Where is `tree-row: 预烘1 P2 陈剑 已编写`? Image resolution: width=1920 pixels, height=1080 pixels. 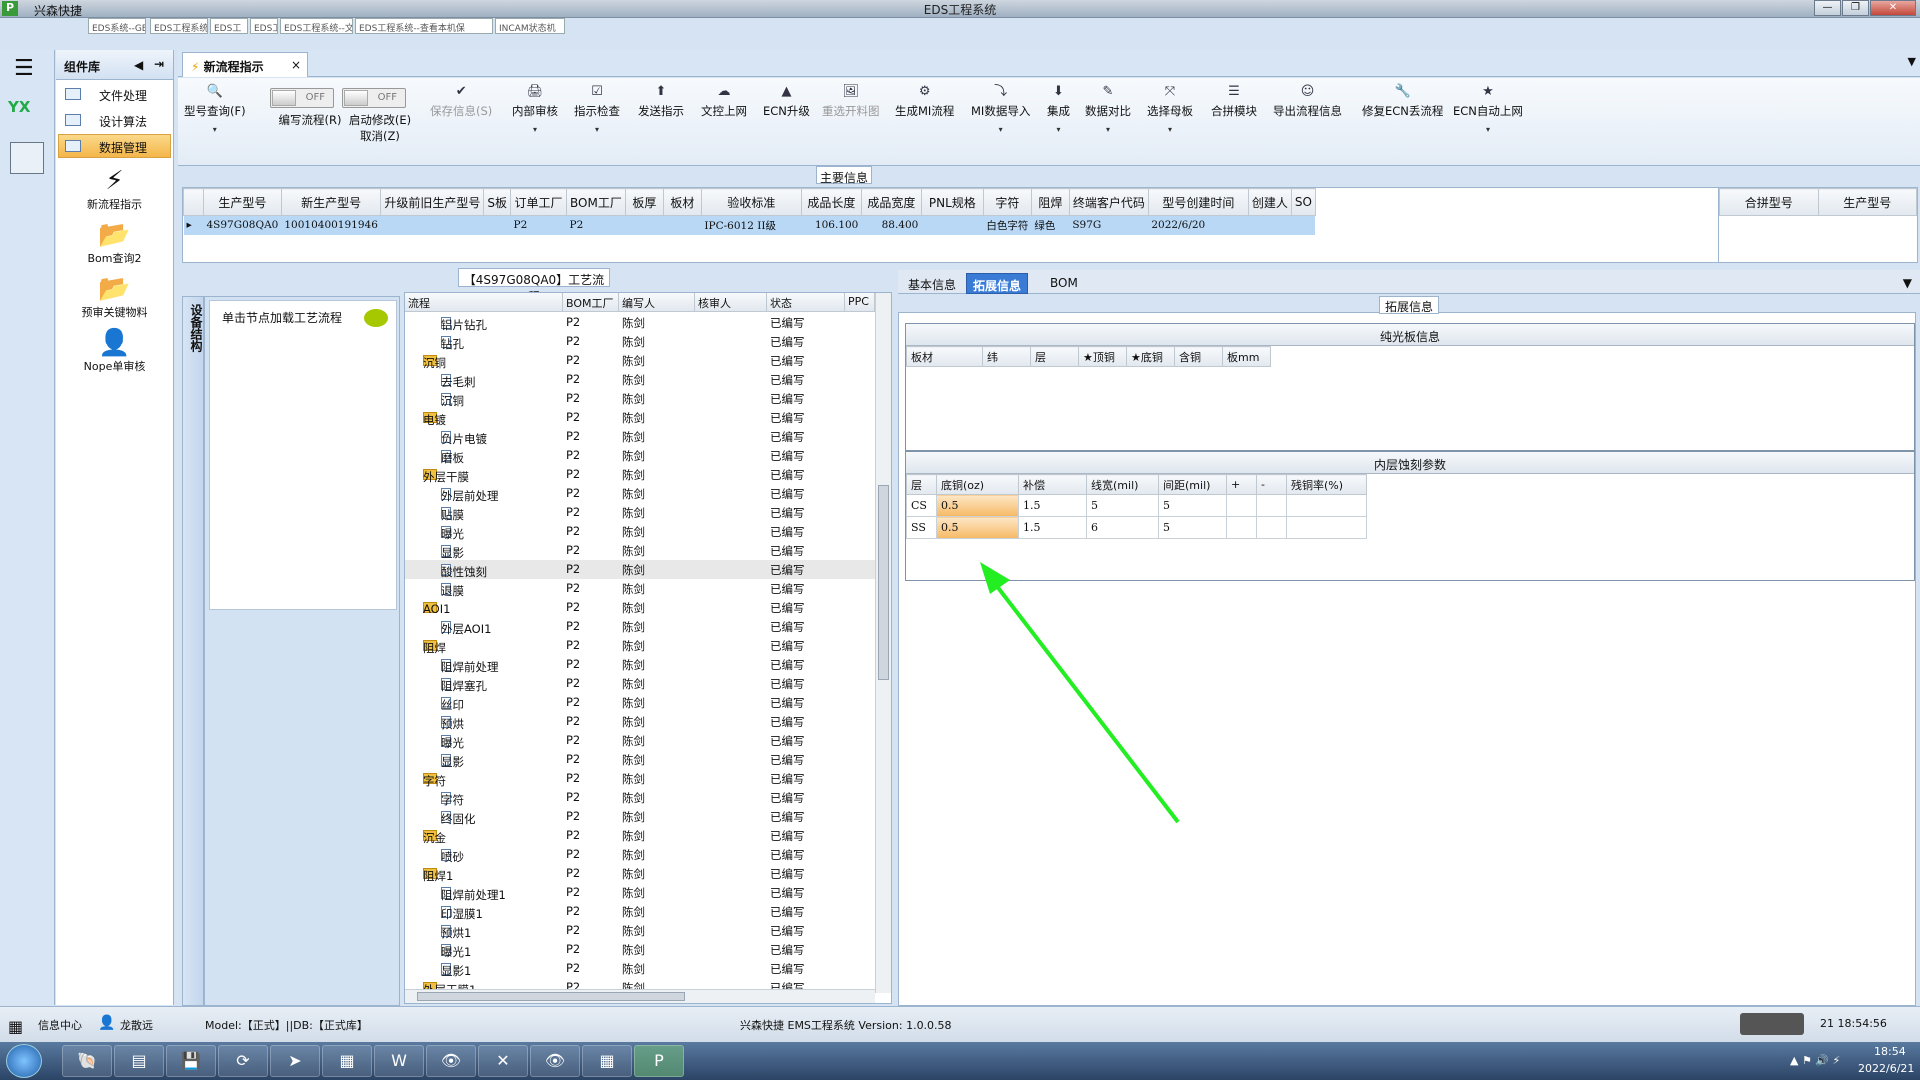
tree-row: 预烘1 P2 陈剑 已编写 is located at coordinates (640, 930).